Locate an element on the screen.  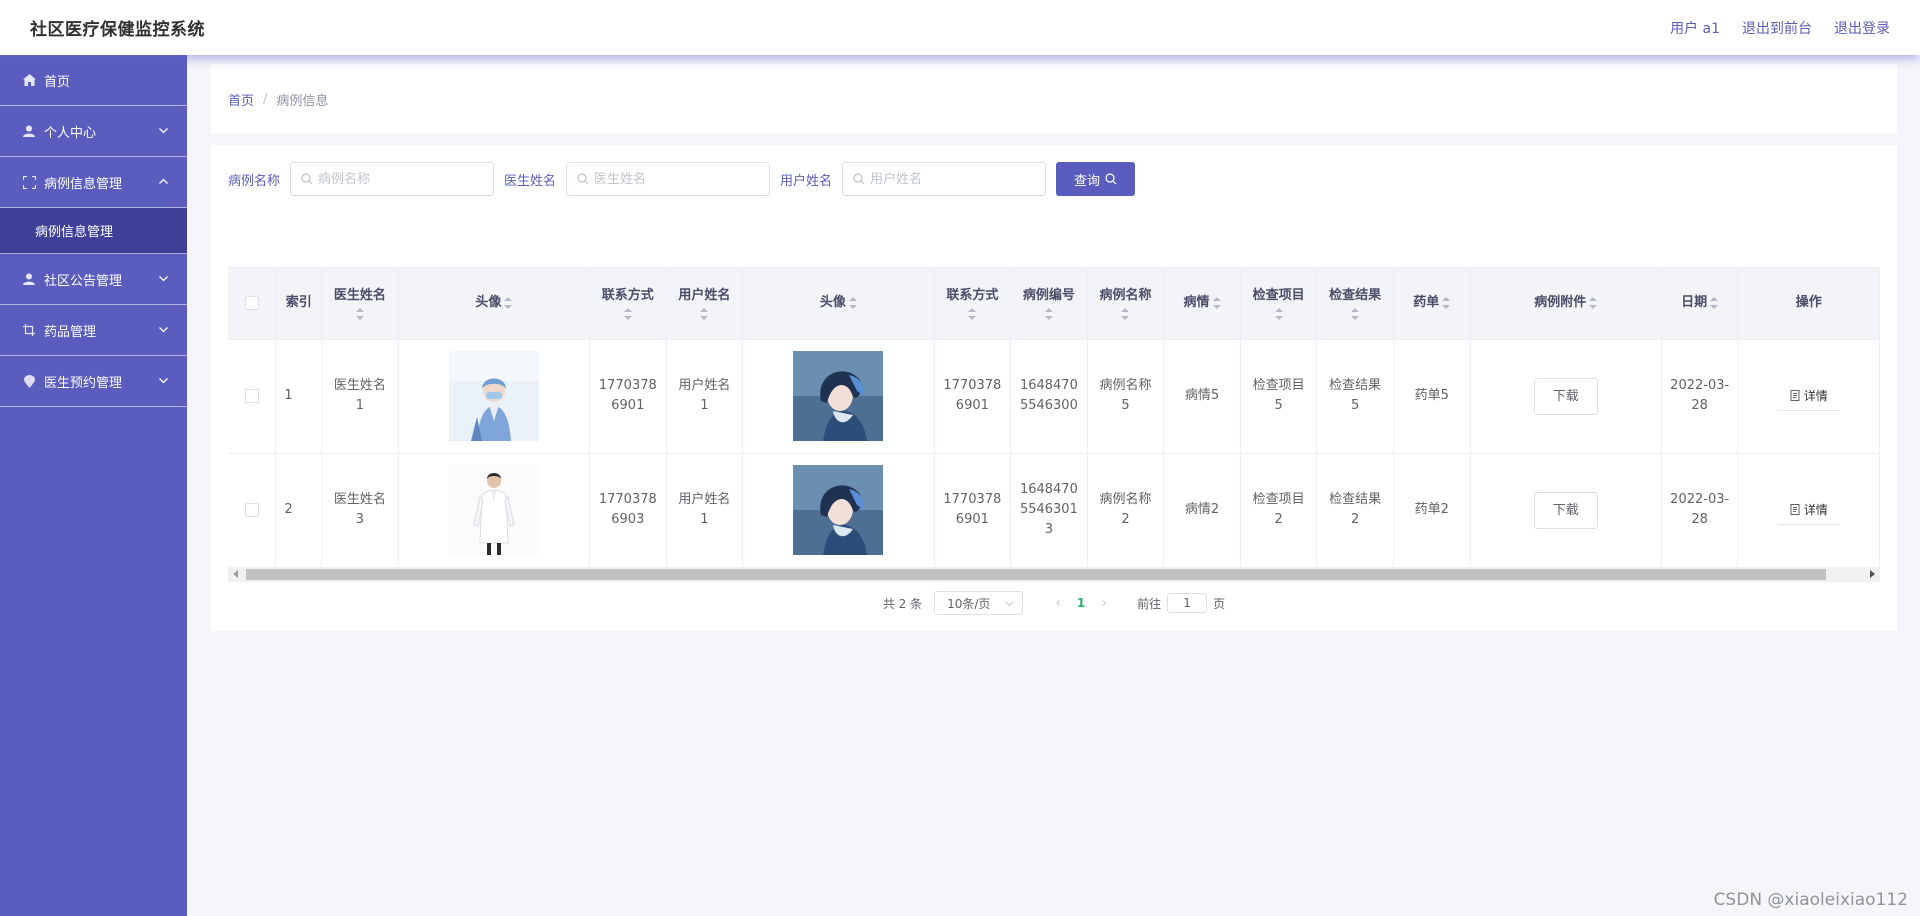
select-all-checkbox is located at coordinates (251, 302).